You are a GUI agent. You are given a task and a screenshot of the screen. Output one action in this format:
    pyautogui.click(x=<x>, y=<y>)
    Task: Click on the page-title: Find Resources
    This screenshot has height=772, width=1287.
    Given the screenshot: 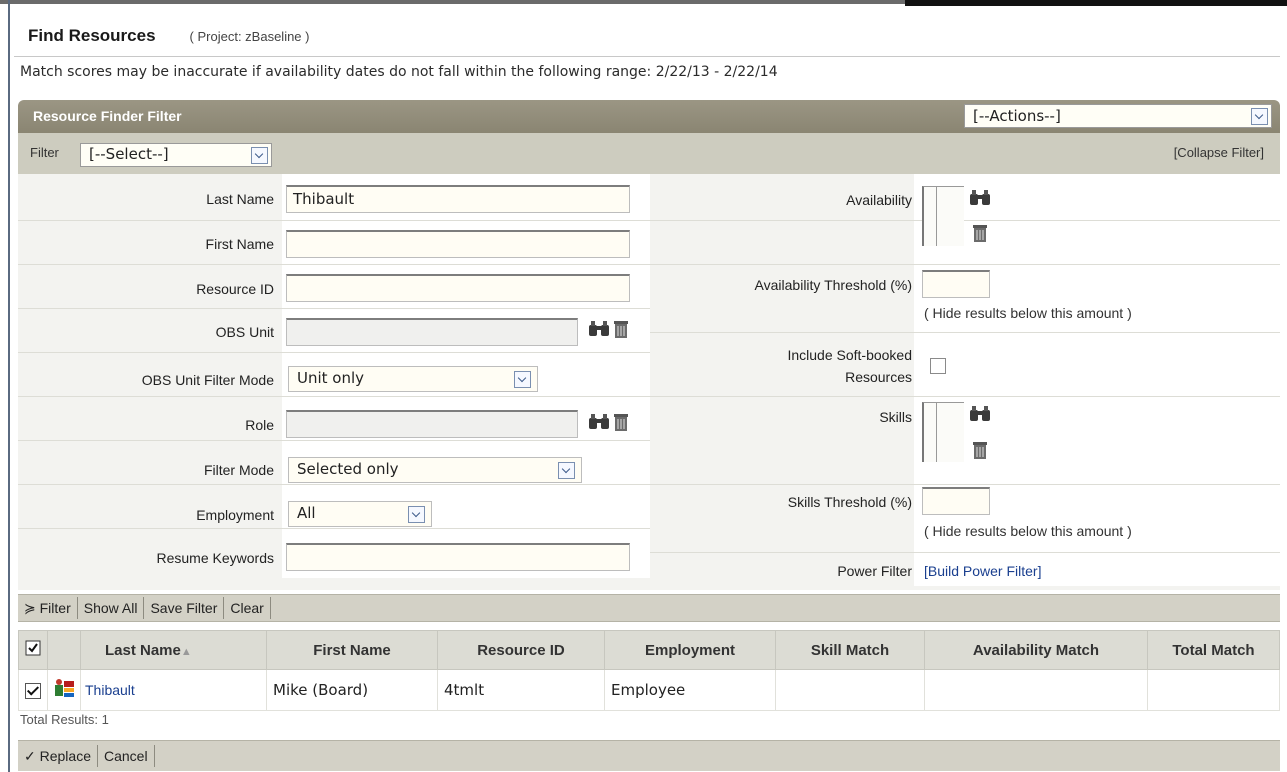 What is the action you would take?
    pyautogui.click(x=92, y=35)
    